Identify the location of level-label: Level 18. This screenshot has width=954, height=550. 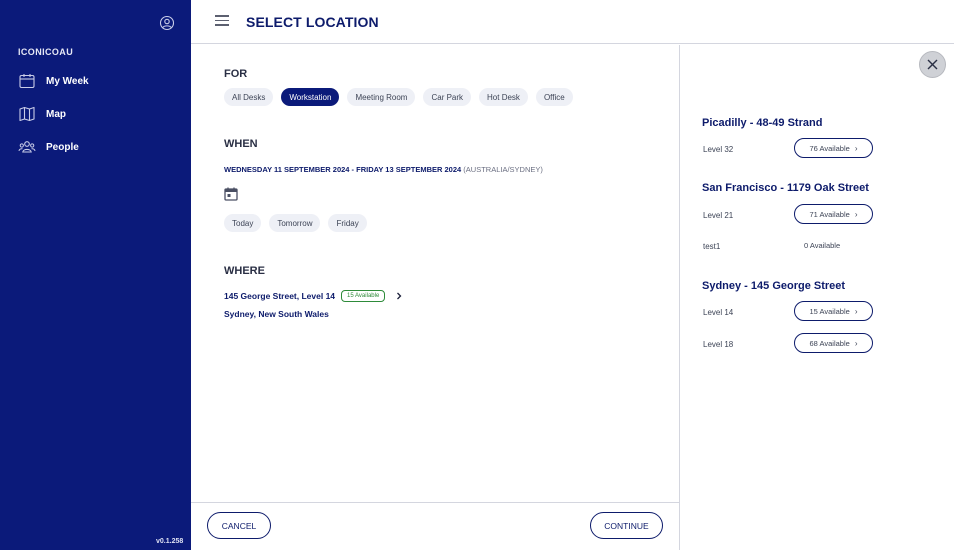
(718, 344).